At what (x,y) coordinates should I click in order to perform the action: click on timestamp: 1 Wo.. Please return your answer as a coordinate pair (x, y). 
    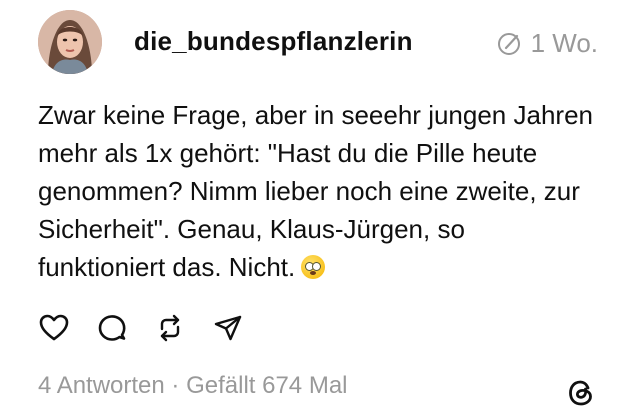
    Looking at the image, I should click on (564, 43).